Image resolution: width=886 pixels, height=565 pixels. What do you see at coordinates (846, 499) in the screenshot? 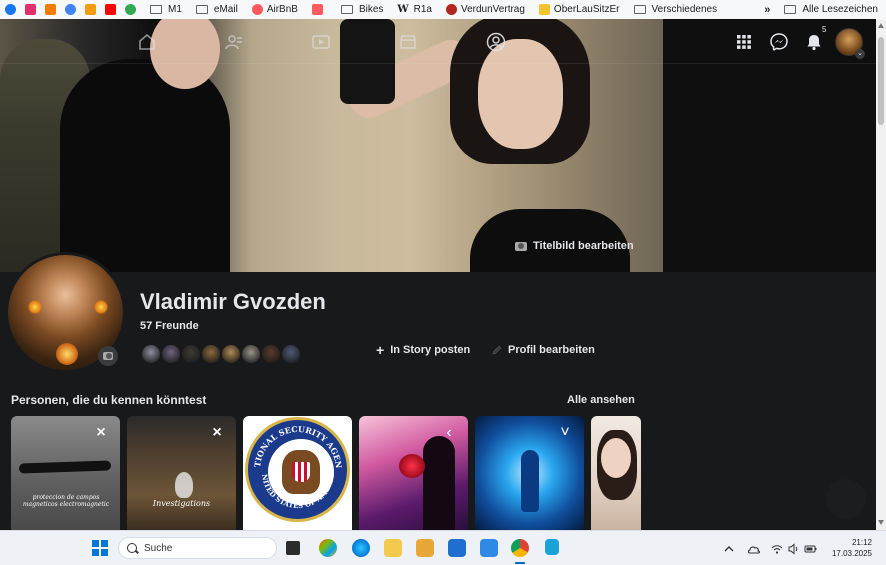
I see `new-message-button` at bounding box center [846, 499].